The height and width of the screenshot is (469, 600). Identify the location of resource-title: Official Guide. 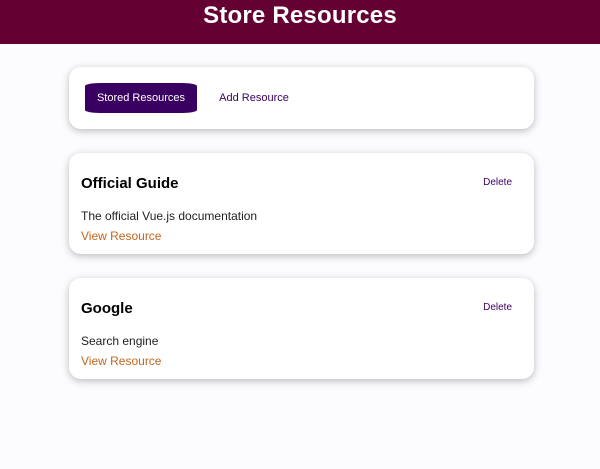
(130, 183).